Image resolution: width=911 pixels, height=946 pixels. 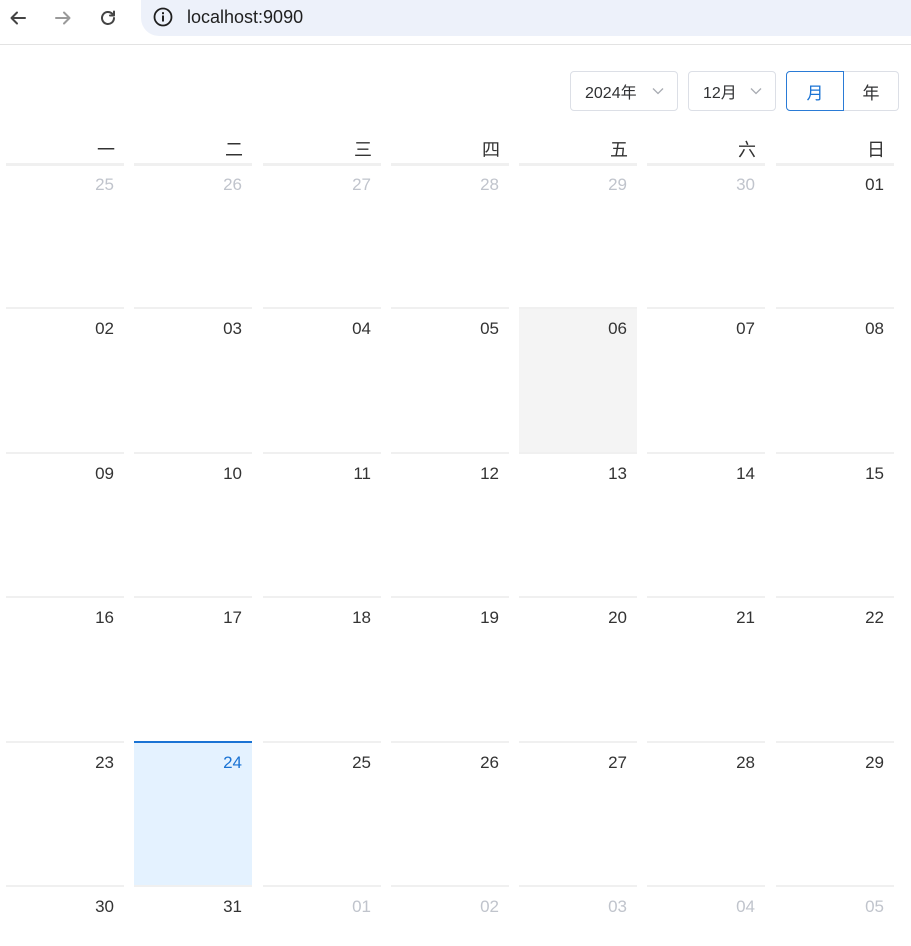 I want to click on day-number: 07, so click(x=745, y=328).